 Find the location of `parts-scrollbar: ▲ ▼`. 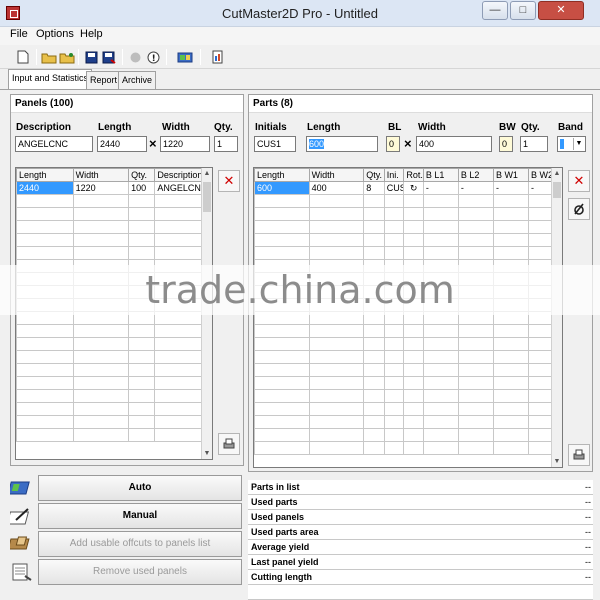

parts-scrollbar: ▲ ▼ is located at coordinates (556, 317).